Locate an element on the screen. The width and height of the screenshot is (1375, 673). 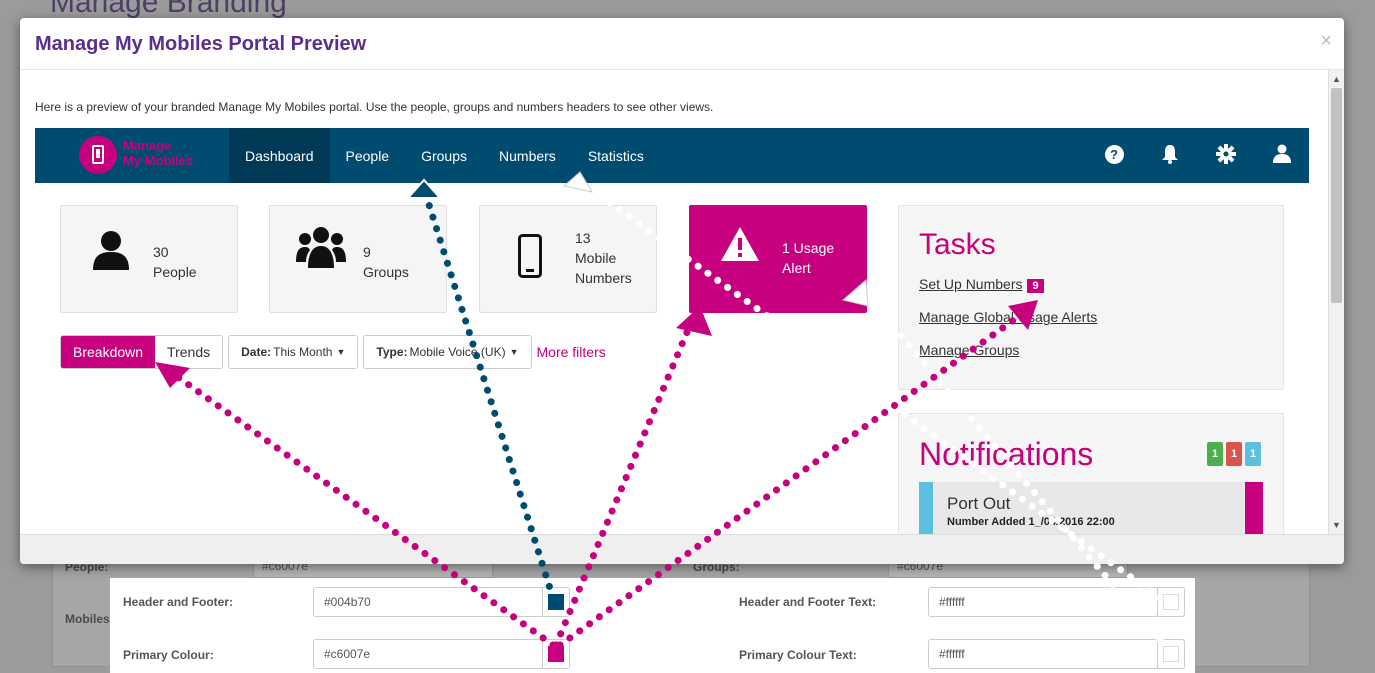
date-filter-label: Date: is located at coordinates (256, 352).